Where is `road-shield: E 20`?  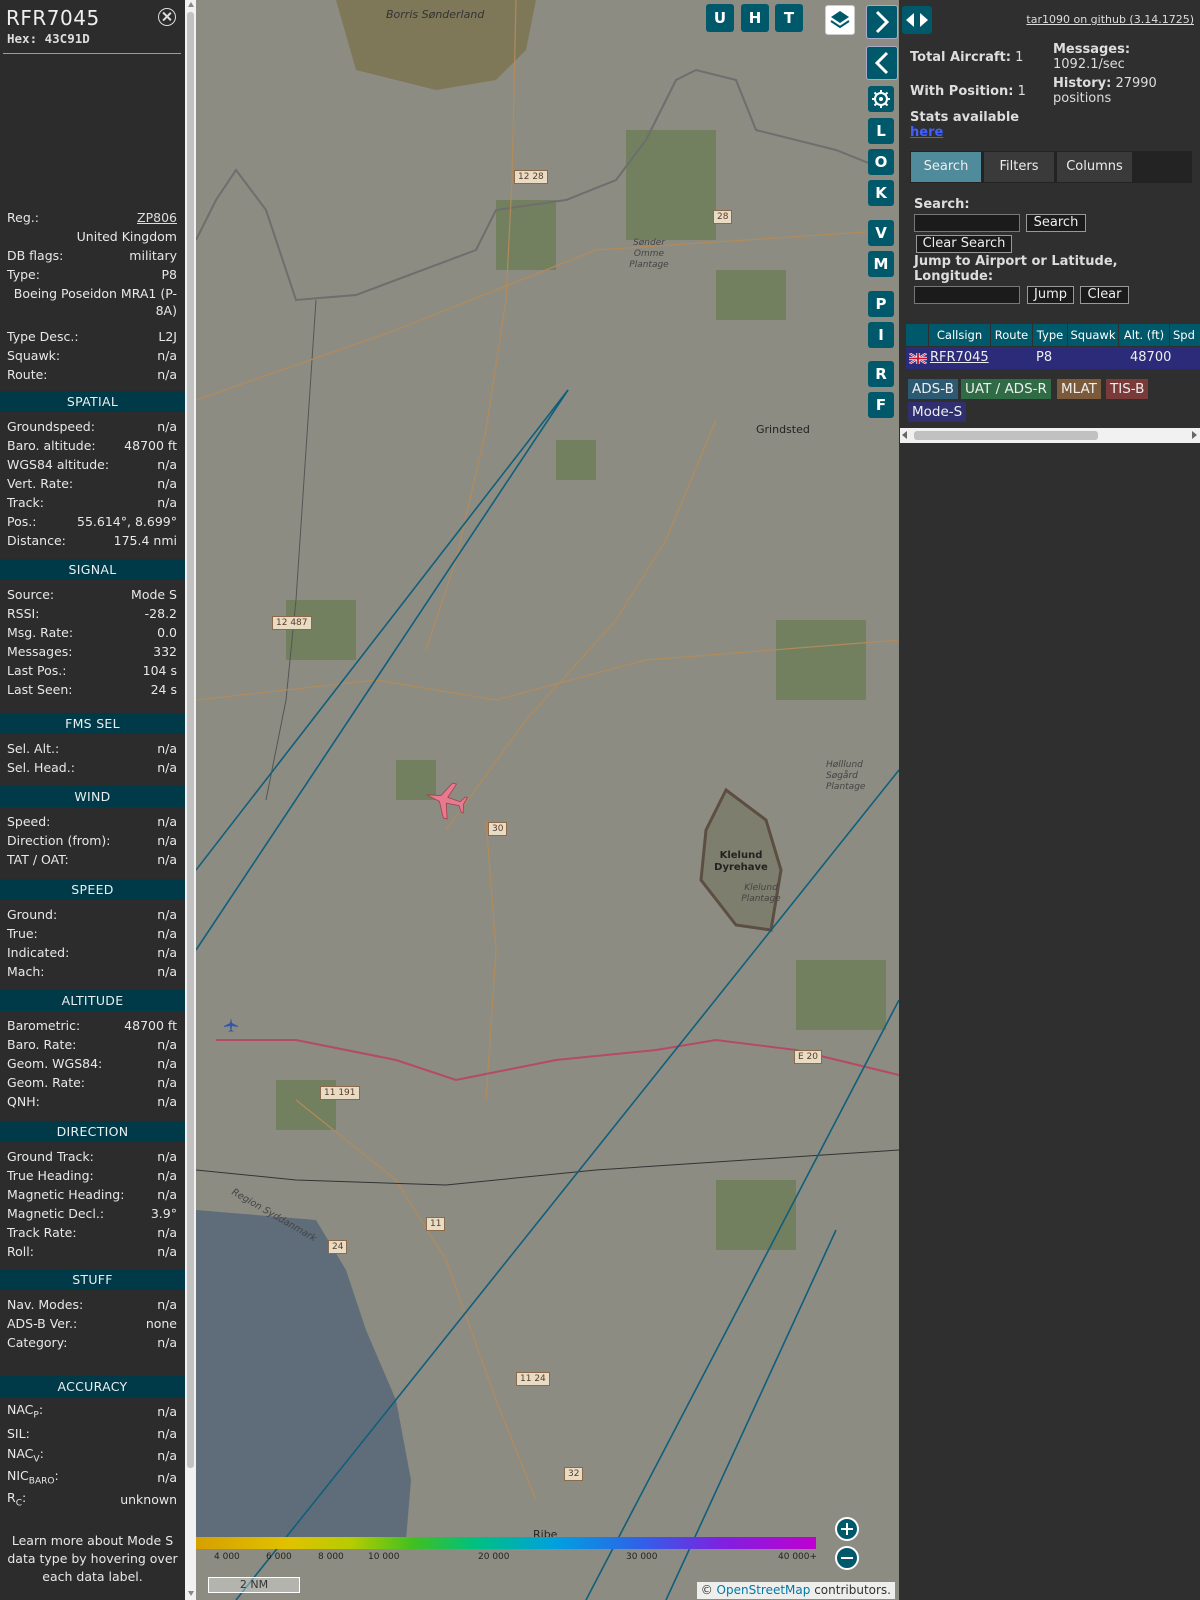 road-shield: E 20 is located at coordinates (808, 1057).